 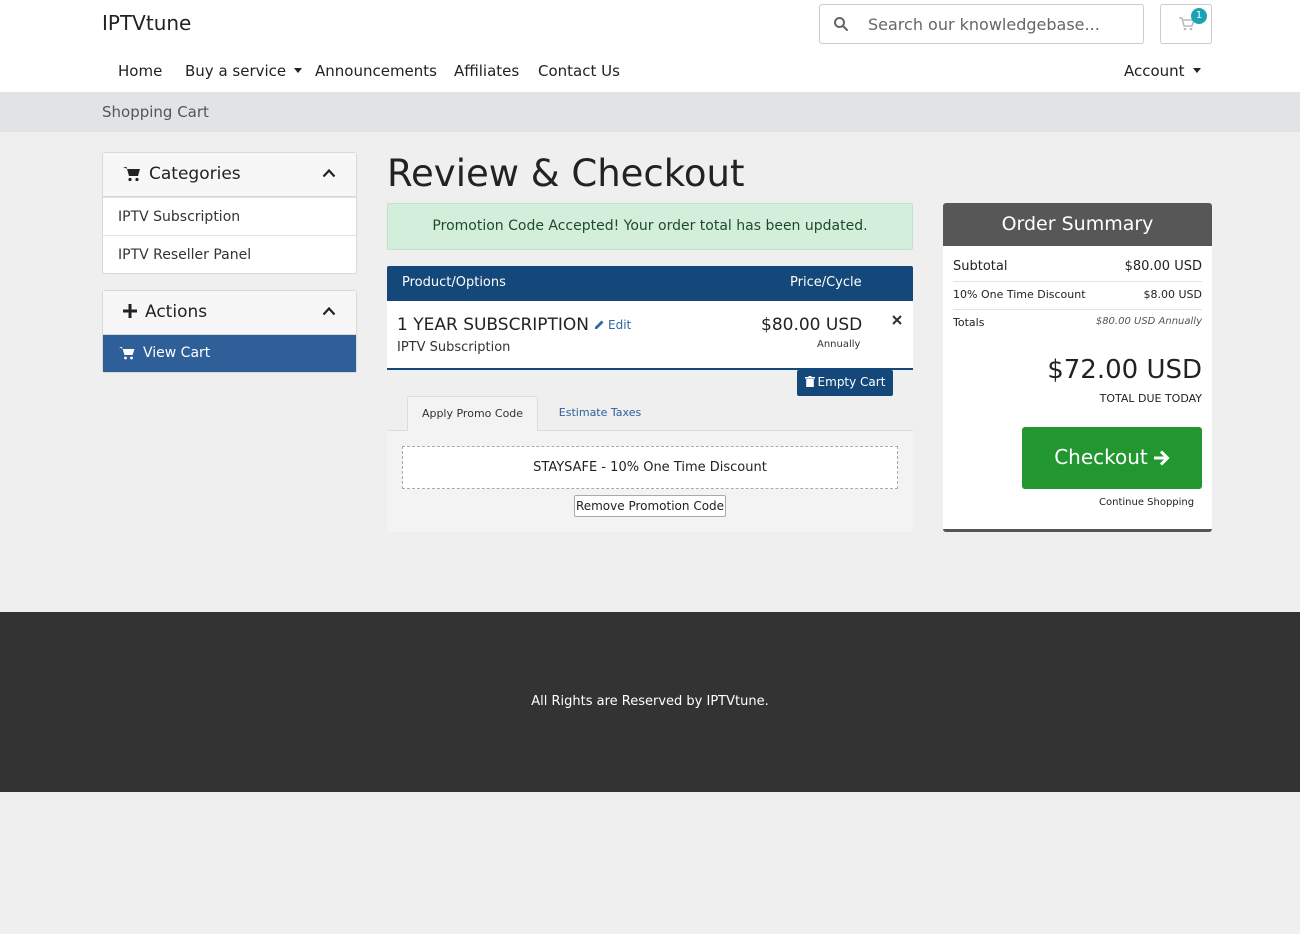 I want to click on product-group: IPTV Subscription, so click(x=454, y=347).